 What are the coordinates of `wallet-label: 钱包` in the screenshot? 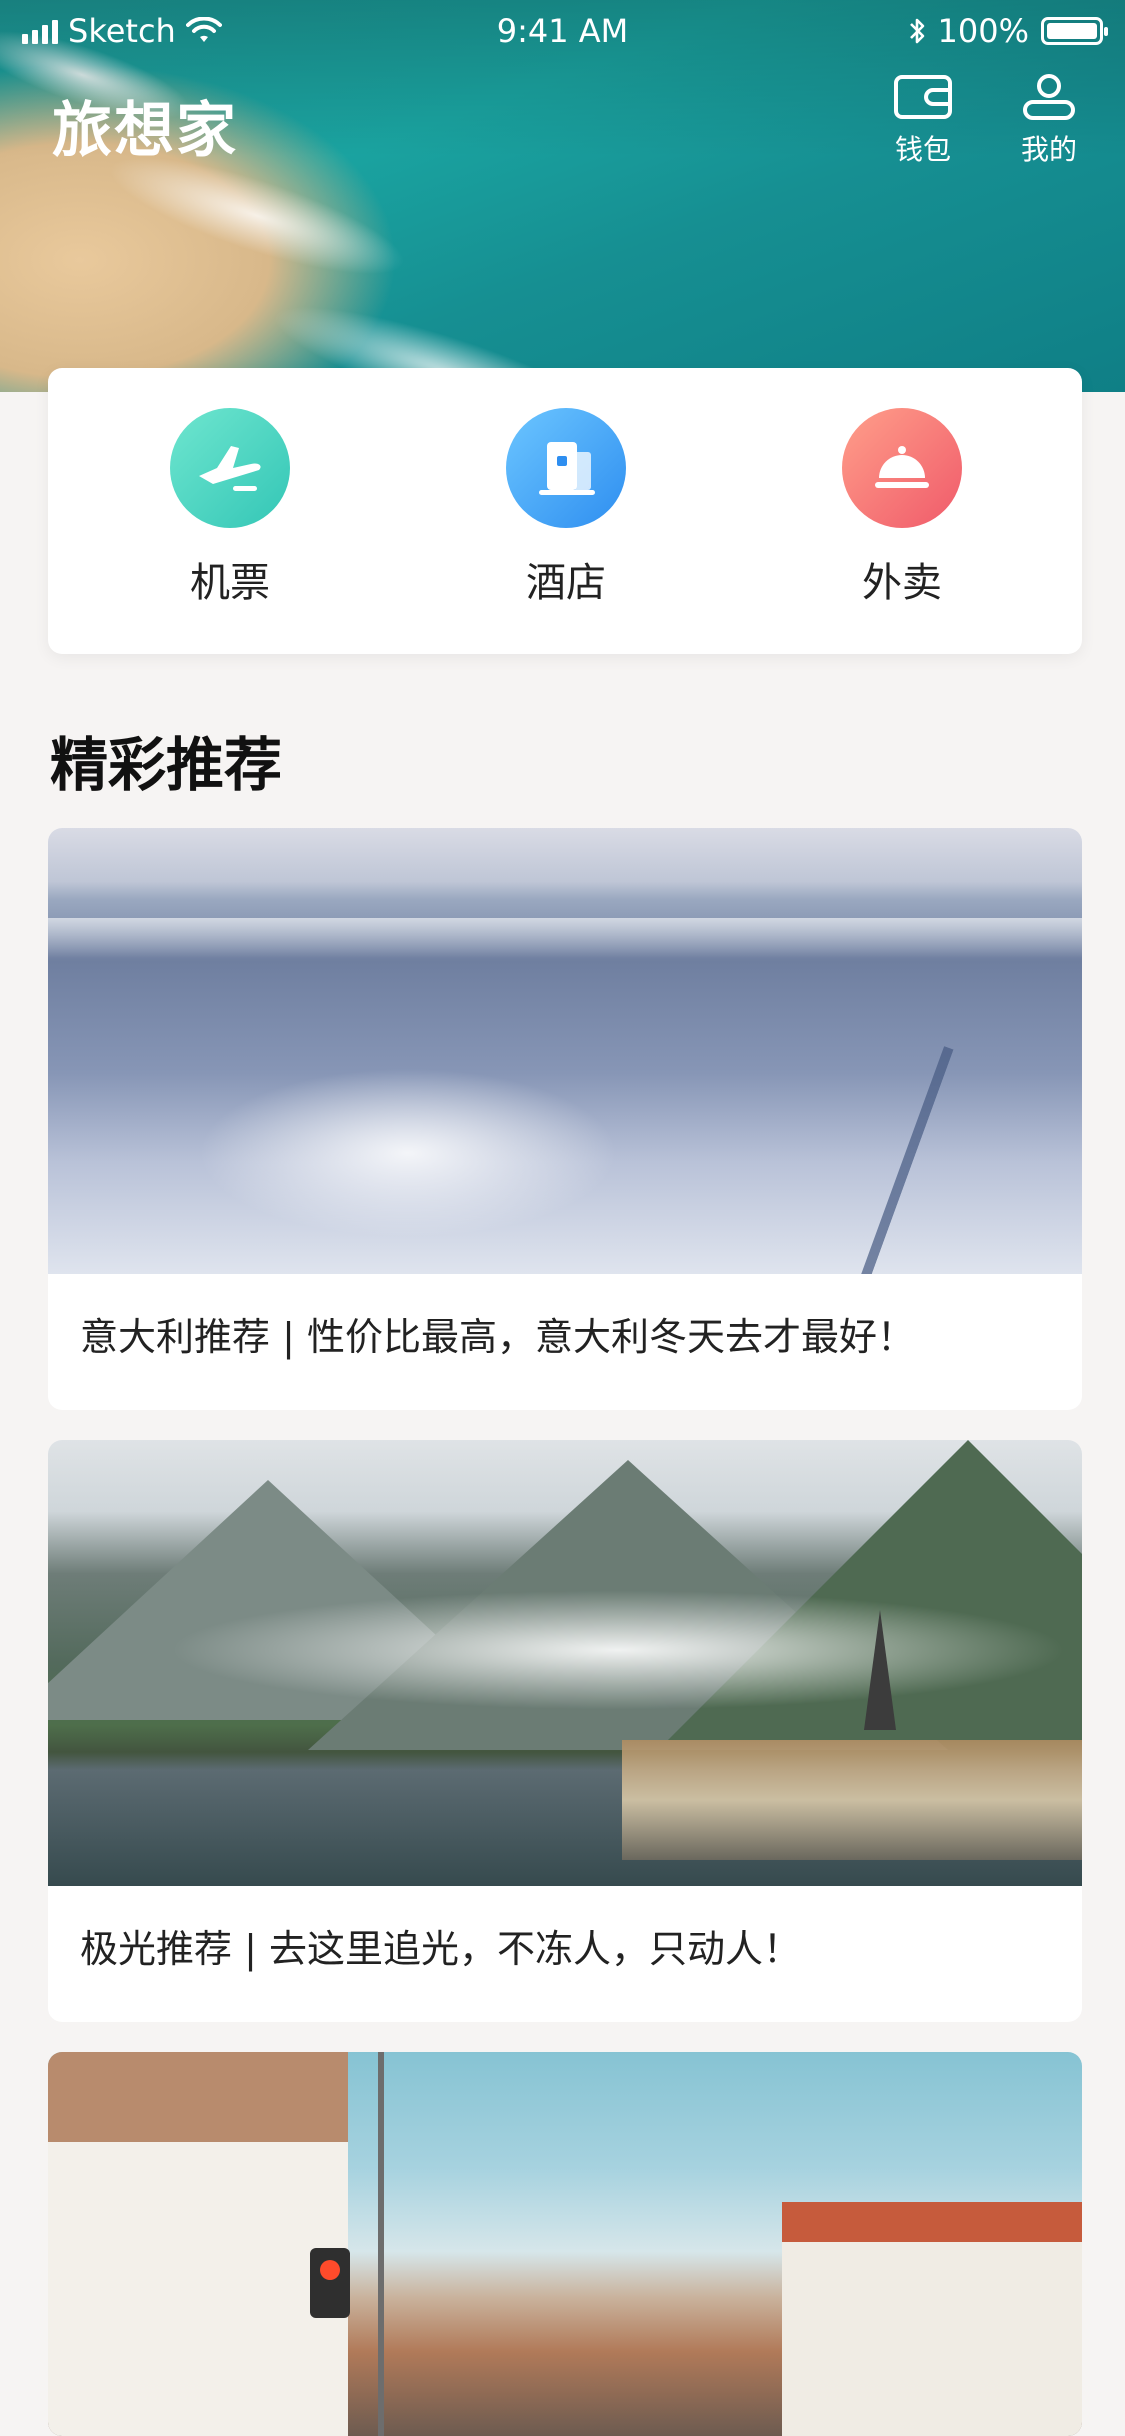 It's located at (922, 149).